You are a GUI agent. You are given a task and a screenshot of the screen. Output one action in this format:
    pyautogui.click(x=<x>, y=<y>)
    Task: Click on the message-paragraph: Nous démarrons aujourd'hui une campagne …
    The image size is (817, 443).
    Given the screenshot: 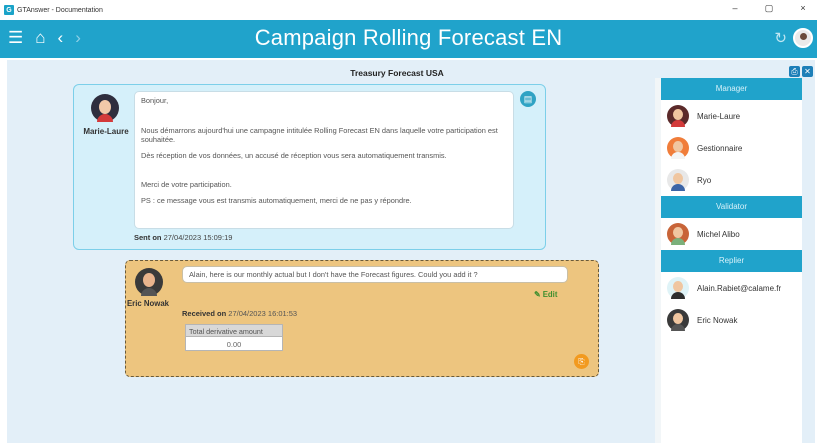 What is the action you would take?
    pyautogui.click(x=319, y=135)
    